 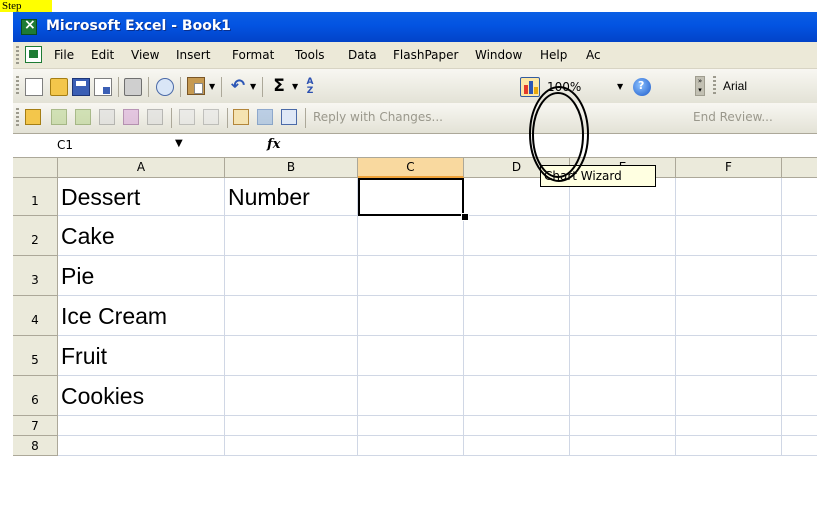 What do you see at coordinates (642, 87) in the screenshot?
I see `help-icon` at bounding box center [642, 87].